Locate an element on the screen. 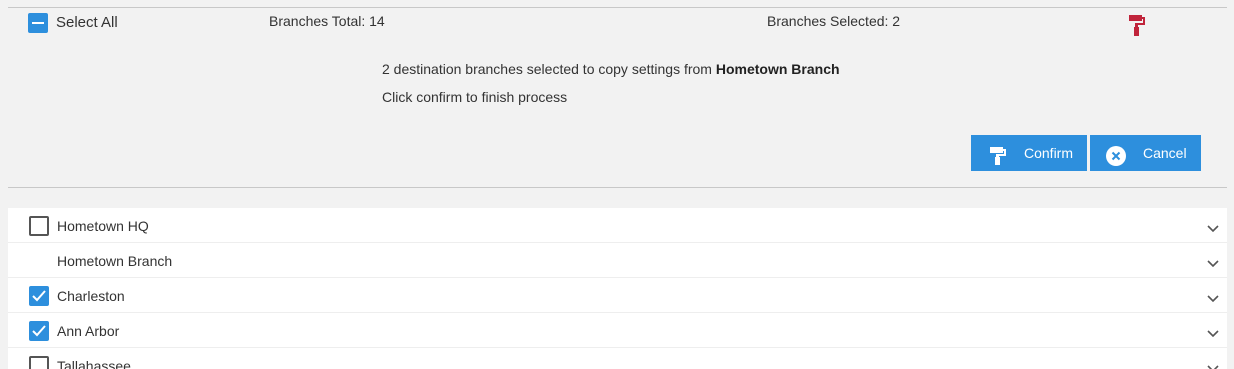  branch-name: Hometown Branch is located at coordinates (115, 261).